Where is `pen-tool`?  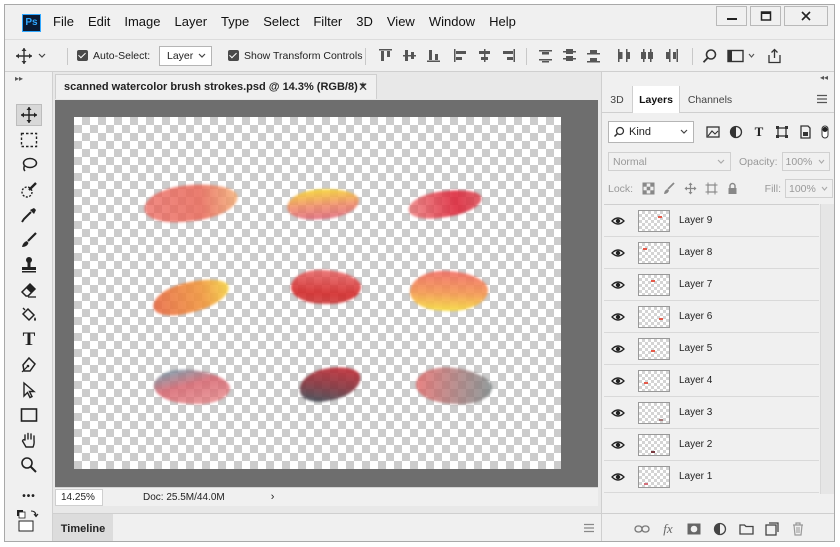
pen-tool is located at coordinates (29, 365).